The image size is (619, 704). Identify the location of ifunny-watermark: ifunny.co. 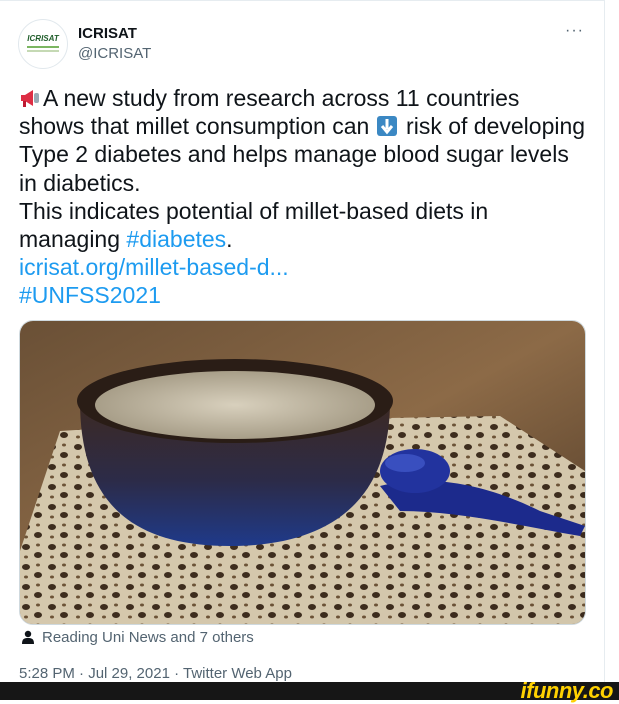
(567, 690).